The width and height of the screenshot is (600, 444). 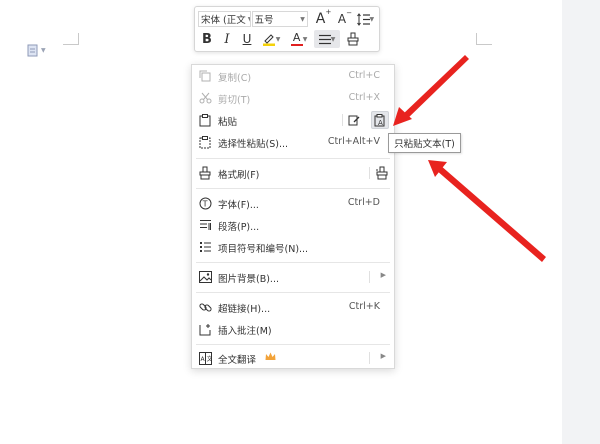 I want to click on menu-shortcut: Ctrl+Alt+V, so click(x=353, y=141).